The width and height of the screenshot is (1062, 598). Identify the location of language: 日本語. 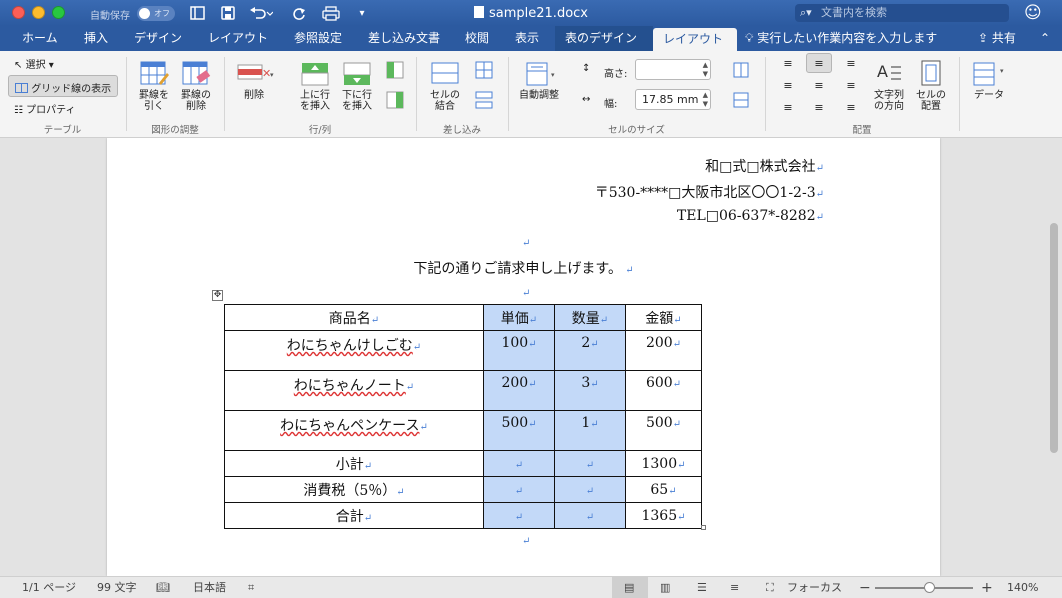
(209, 587).